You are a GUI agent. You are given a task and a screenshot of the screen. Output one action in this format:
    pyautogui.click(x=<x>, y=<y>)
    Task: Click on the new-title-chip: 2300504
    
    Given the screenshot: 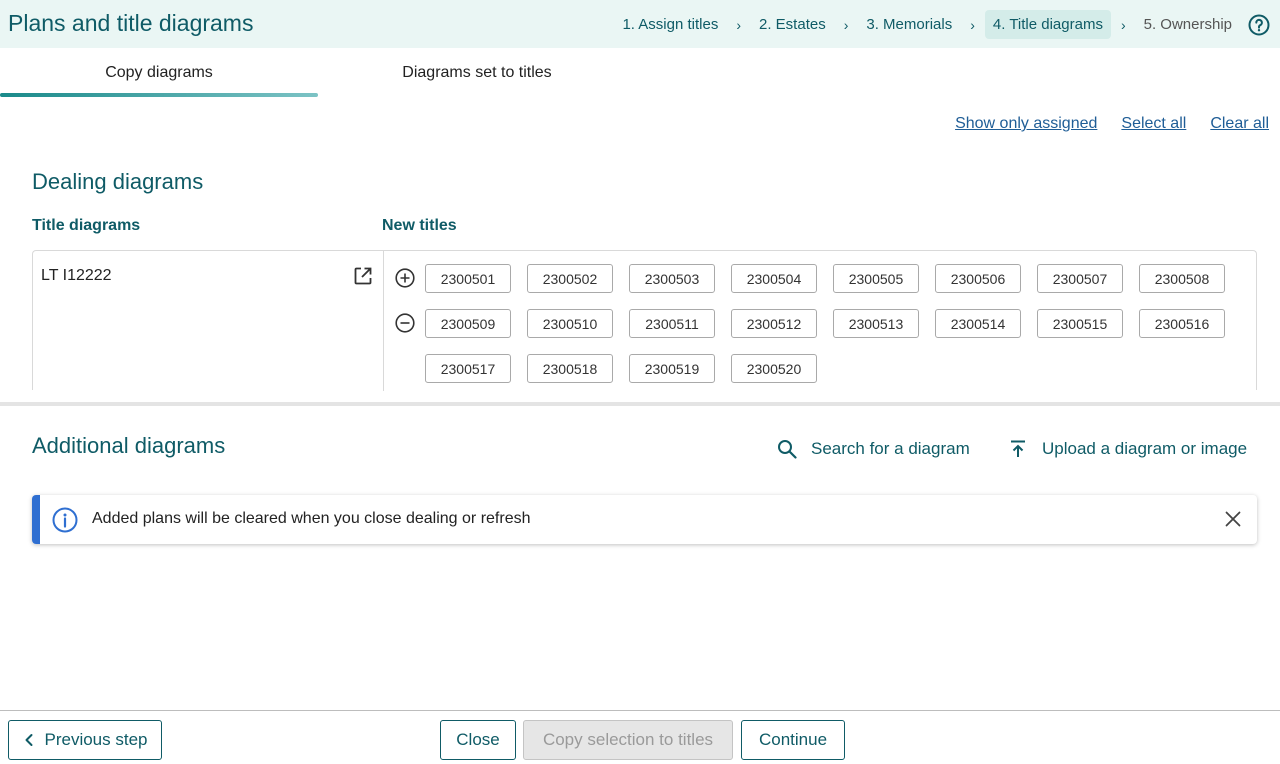 What is the action you would take?
    pyautogui.click(x=774, y=278)
    